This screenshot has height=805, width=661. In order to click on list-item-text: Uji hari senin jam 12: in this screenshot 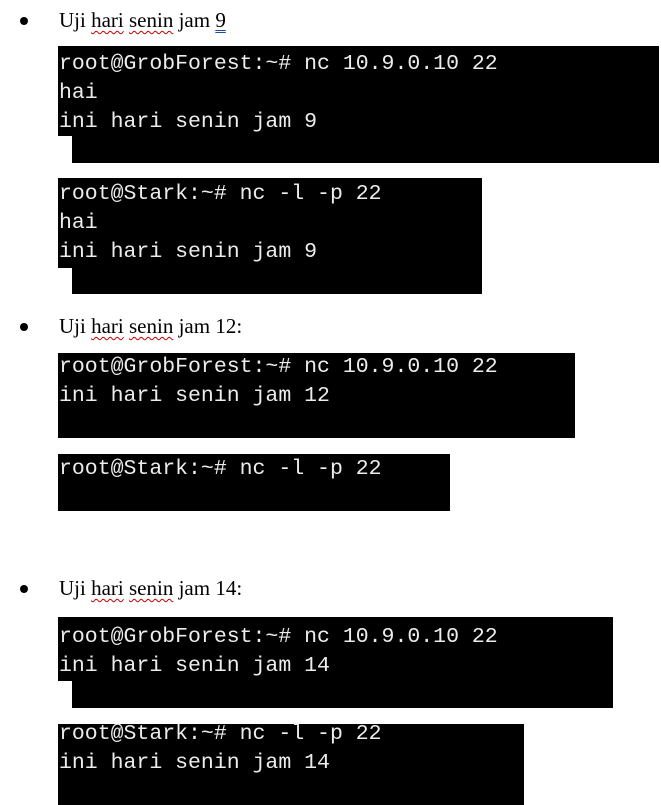, I will do `click(151, 326)`.